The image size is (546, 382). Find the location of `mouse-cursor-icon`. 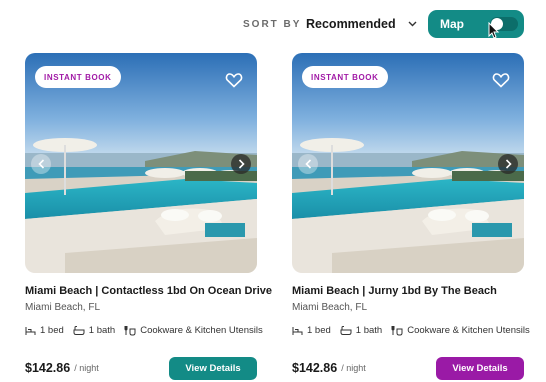

mouse-cursor-icon is located at coordinates (494, 30).